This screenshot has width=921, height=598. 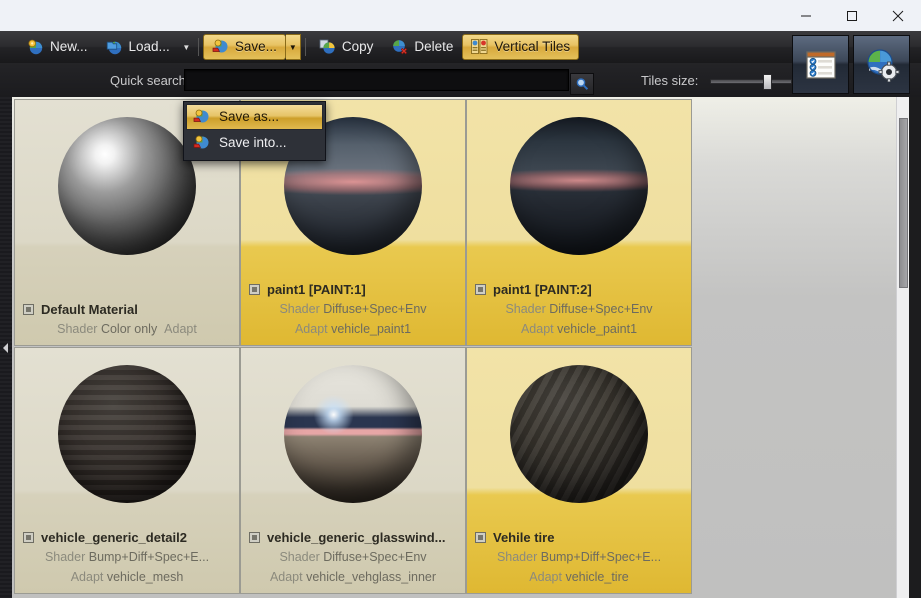 I want to click on search-button, so click(x=582, y=84).